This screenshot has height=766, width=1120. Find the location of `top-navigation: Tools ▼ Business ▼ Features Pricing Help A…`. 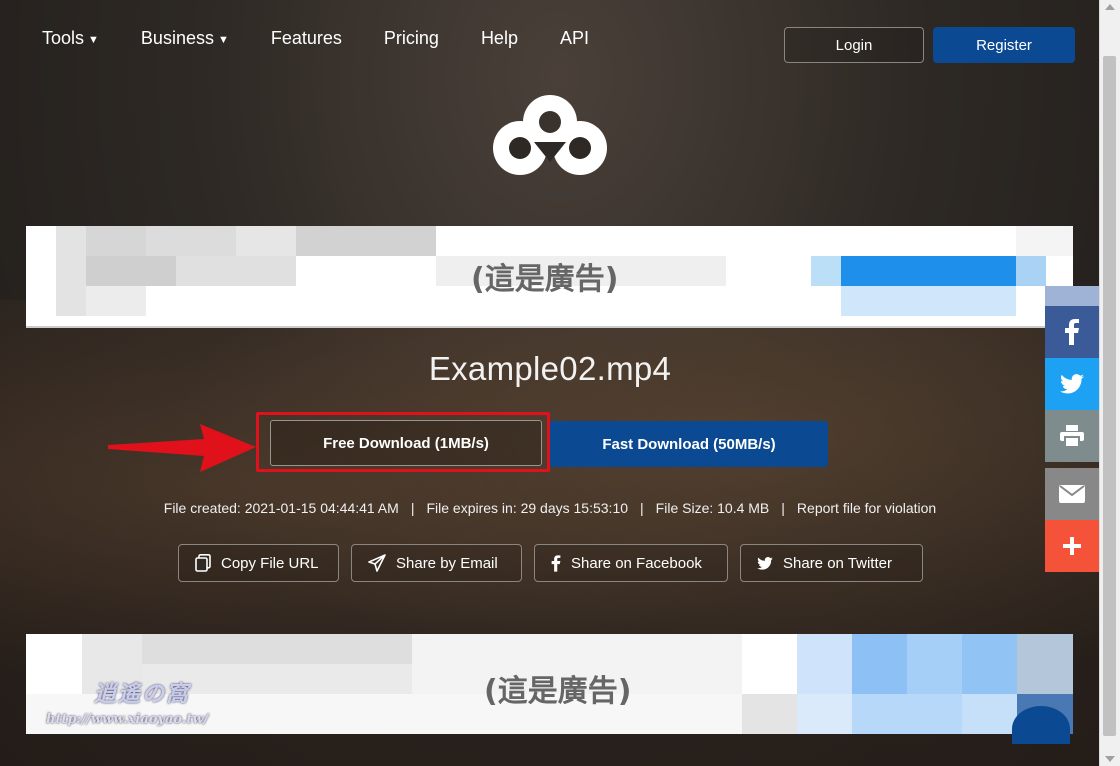

top-navigation: Tools ▼ Business ▼ Features Pricing Help A… is located at coordinates (336, 38).